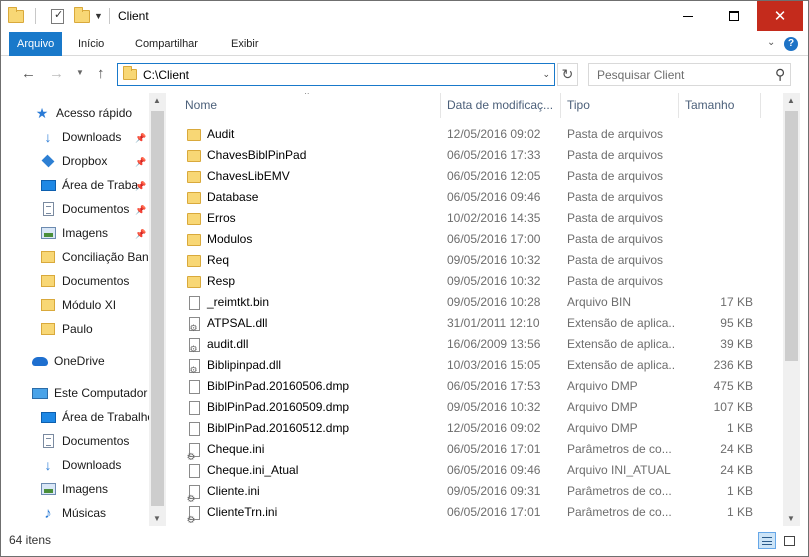 This screenshot has width=809, height=557. I want to click on back-button: ←, so click(28, 73).